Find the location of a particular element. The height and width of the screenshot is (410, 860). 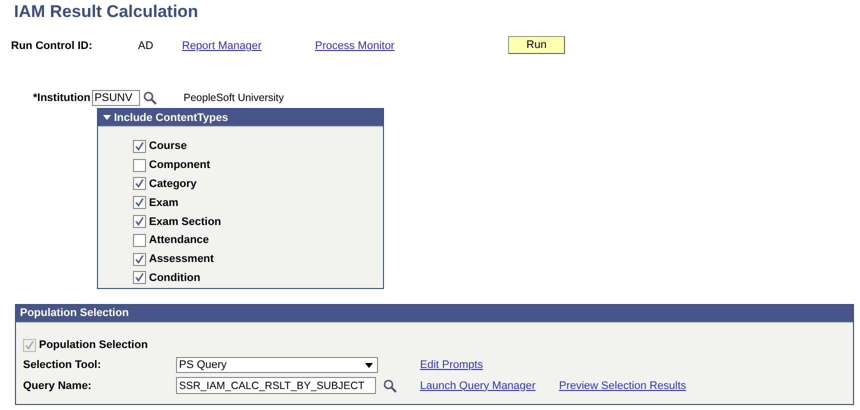

page-title: IAM Result Calculation is located at coordinates (107, 12).